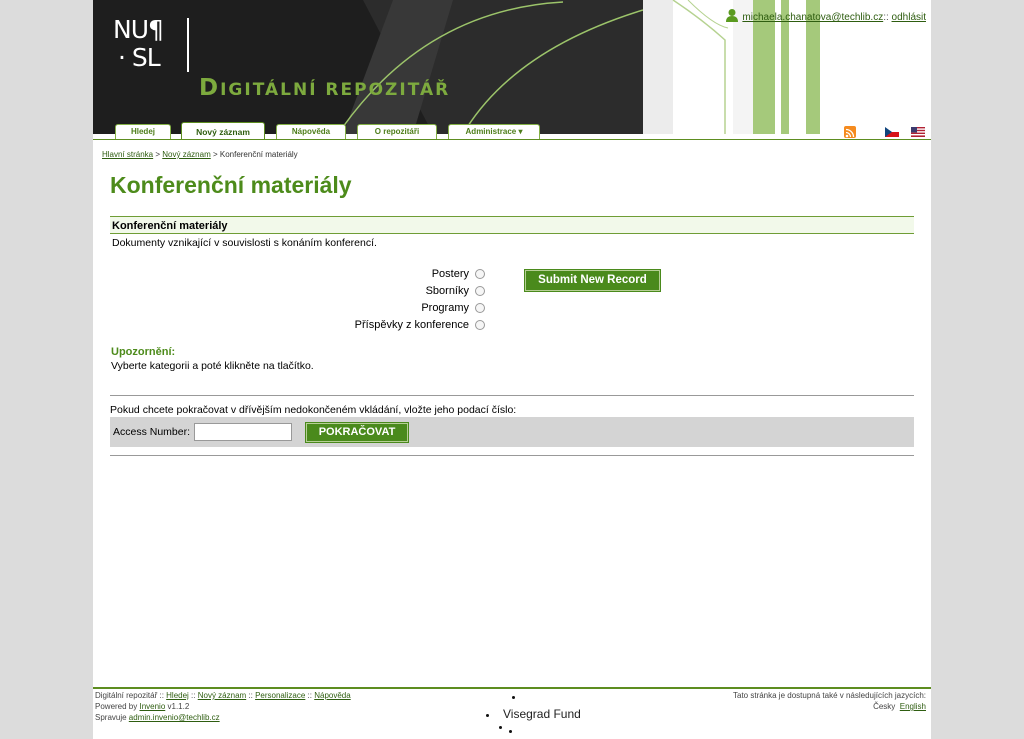  I want to click on visegrad-fund-text: Visegrad Fund, so click(542, 714).